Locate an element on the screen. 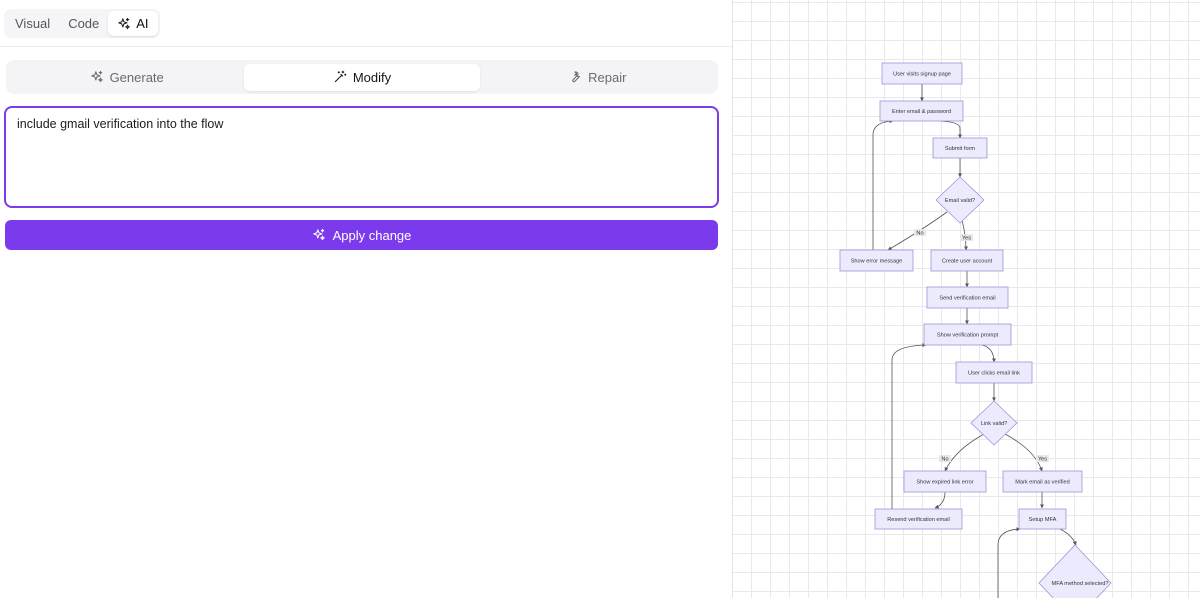 The image size is (1200, 598). tab-code-label: Code is located at coordinates (84, 23).